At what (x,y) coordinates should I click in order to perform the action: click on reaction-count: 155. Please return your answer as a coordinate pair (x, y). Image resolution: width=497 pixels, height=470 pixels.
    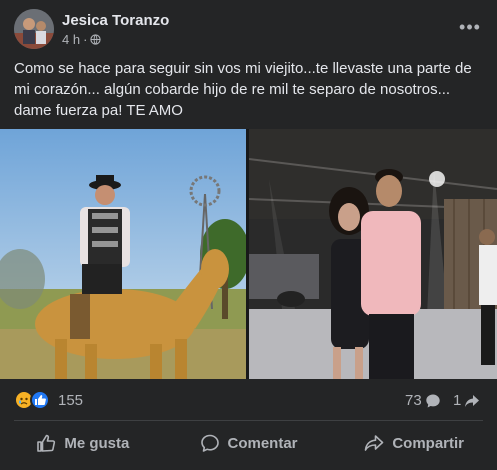
    Looking at the image, I should click on (70, 400).